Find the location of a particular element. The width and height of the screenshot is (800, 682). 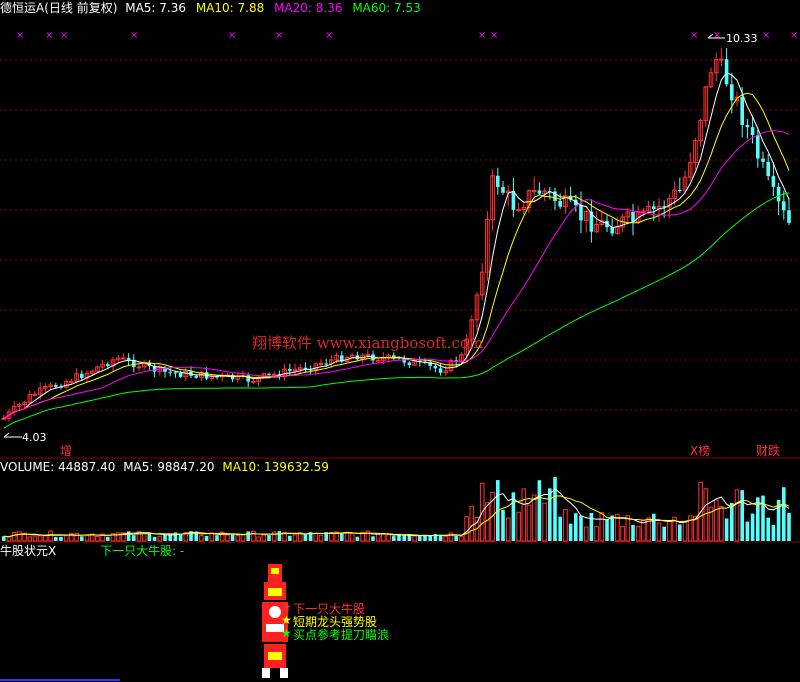

legend-star-2: ★ is located at coordinates (286, 620).